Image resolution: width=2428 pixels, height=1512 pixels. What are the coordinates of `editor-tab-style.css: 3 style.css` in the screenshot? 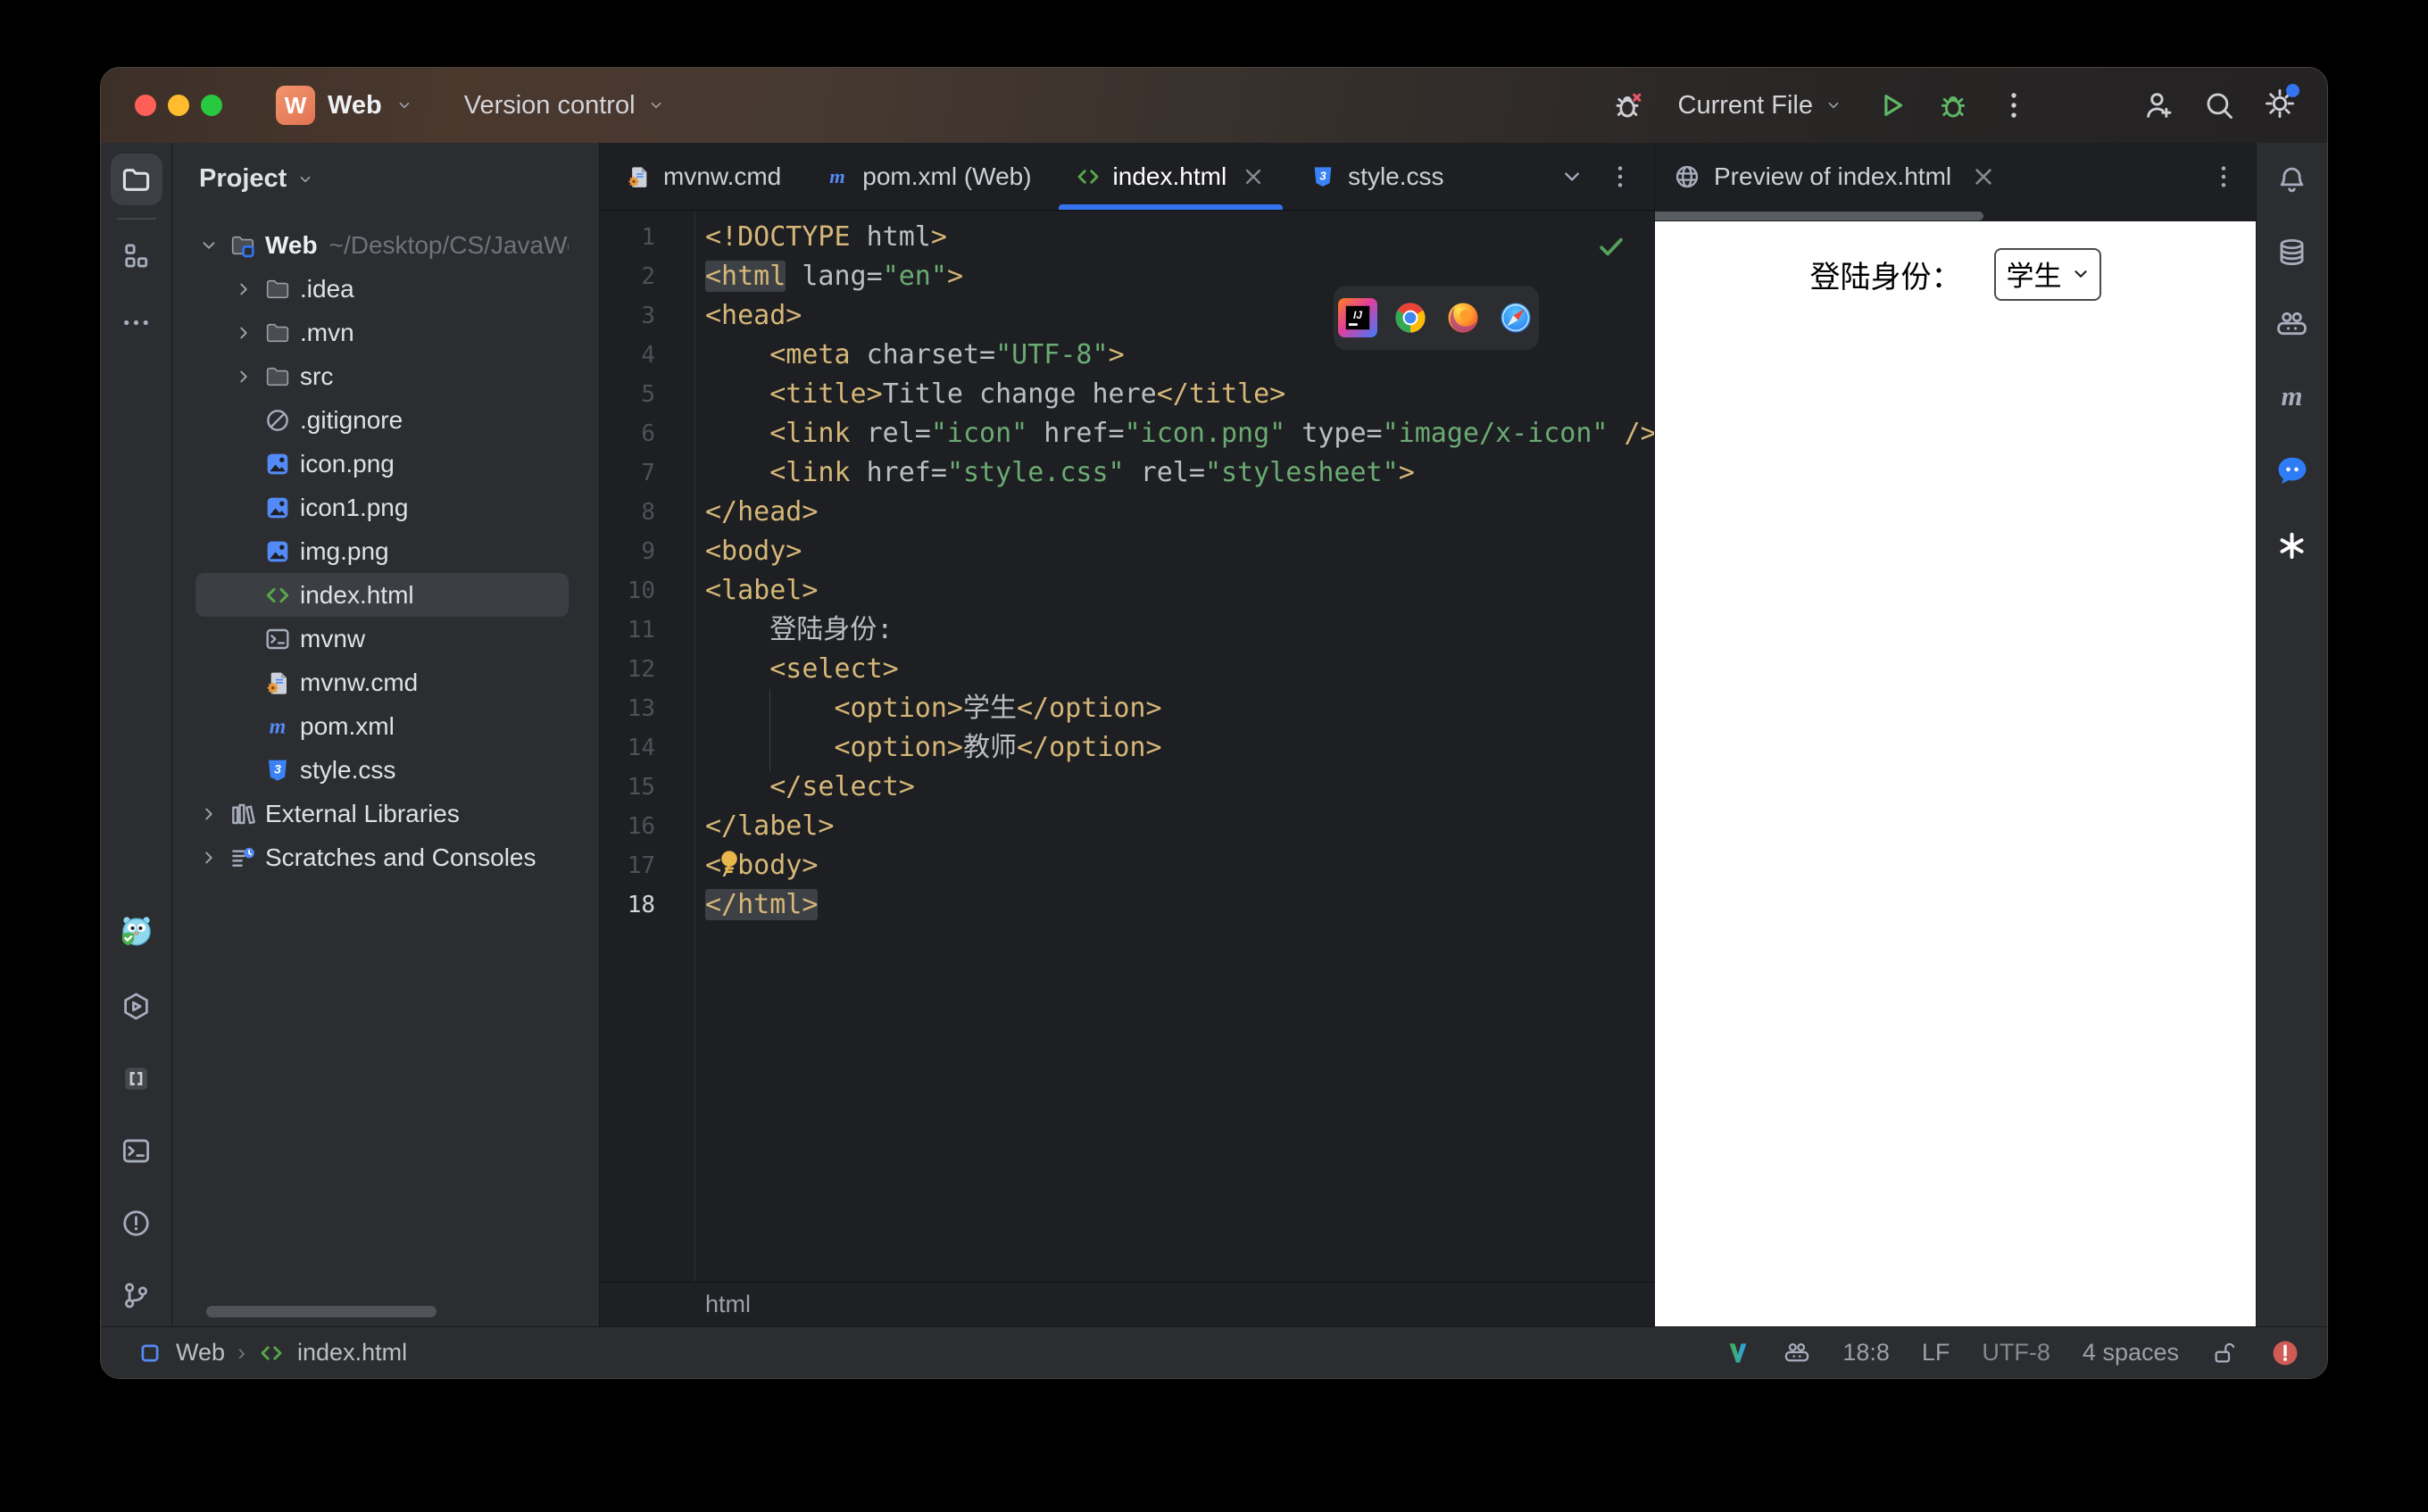 It's located at (1376, 177).